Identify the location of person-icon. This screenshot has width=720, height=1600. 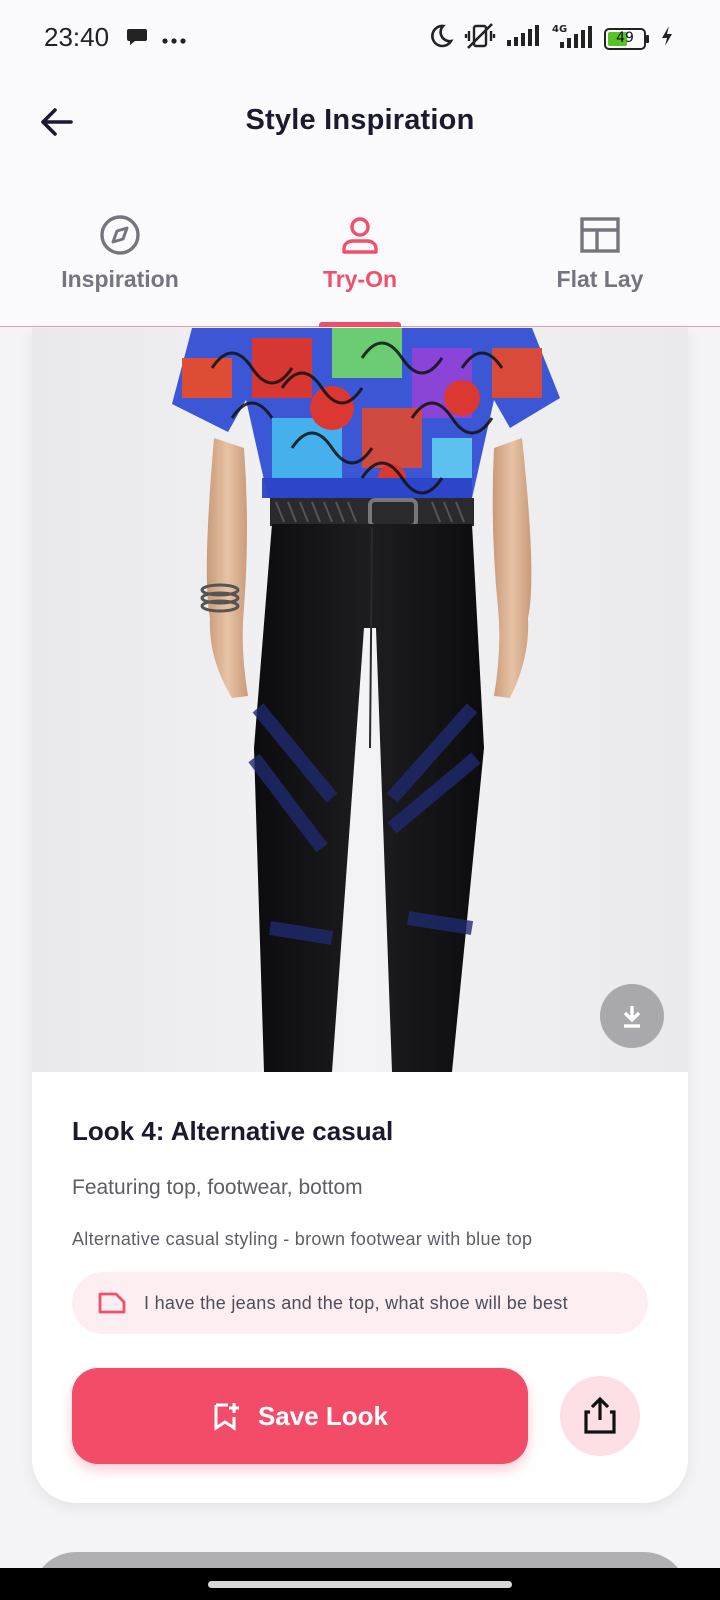
(360, 235).